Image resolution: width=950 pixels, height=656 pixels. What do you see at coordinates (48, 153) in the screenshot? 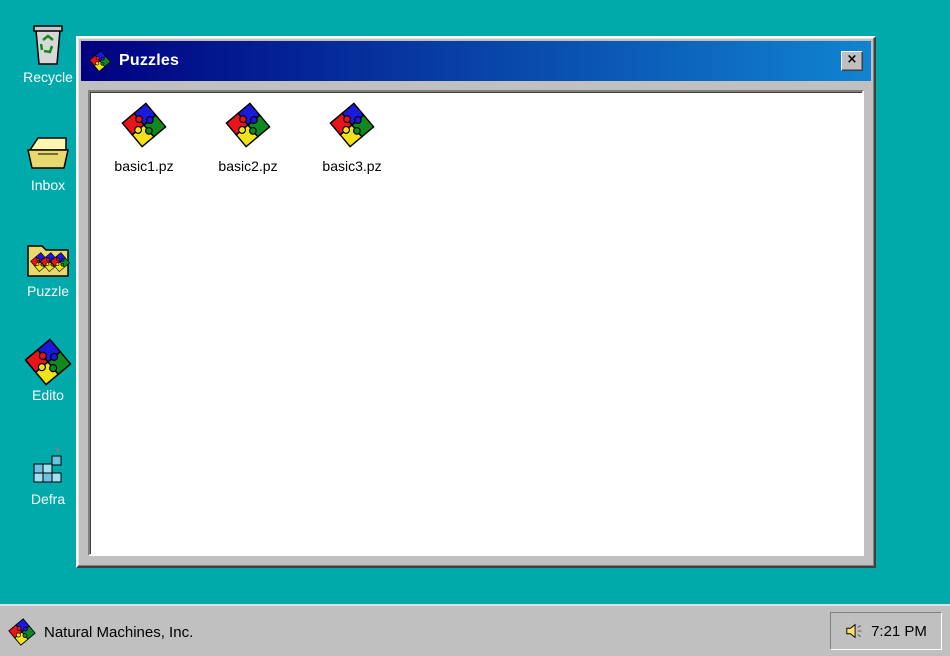
I see `inbox-icon` at bounding box center [48, 153].